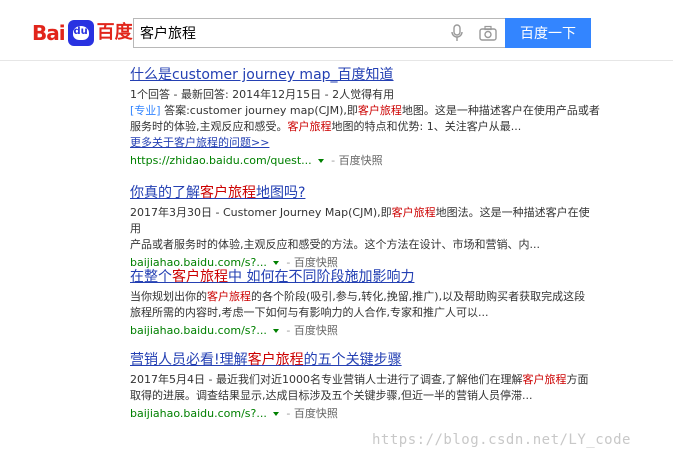 This screenshot has height=462, width=673. What do you see at coordinates (168, 296) in the screenshot?
I see `abstract-text: 当你规划出你的` at bounding box center [168, 296].